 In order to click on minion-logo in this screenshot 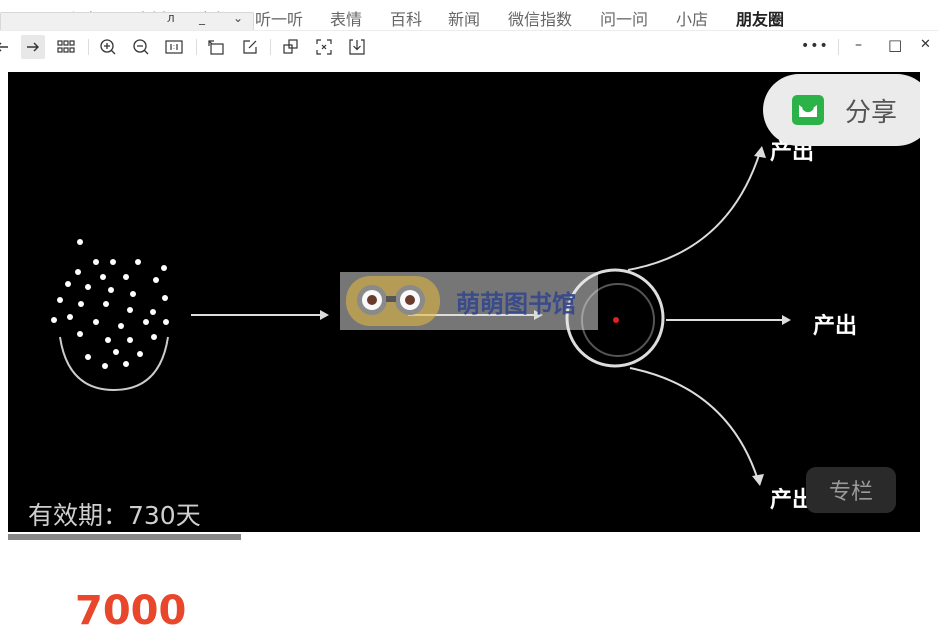, I will do `click(393, 301)`.